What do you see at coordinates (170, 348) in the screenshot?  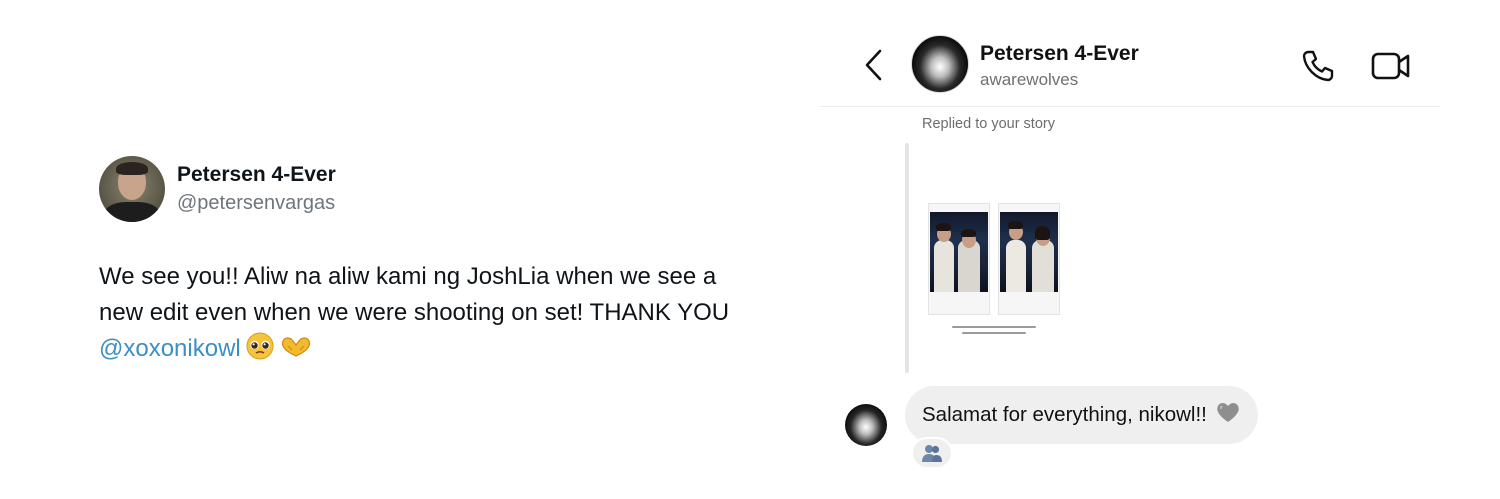 I see `tweet-mention-link: @xoxonikowl` at bounding box center [170, 348].